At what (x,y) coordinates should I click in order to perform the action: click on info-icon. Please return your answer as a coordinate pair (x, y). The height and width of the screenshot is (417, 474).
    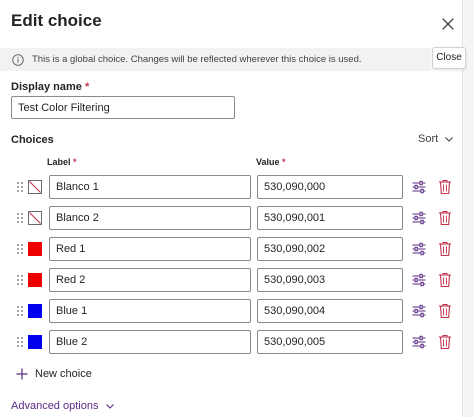
    Looking at the image, I should click on (18, 59).